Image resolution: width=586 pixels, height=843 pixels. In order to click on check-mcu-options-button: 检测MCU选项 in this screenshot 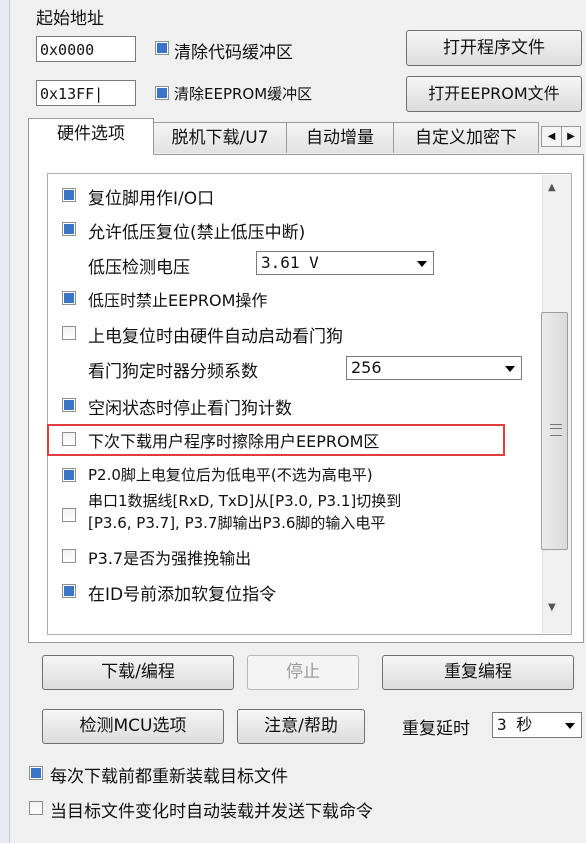, I will do `click(133, 726)`.